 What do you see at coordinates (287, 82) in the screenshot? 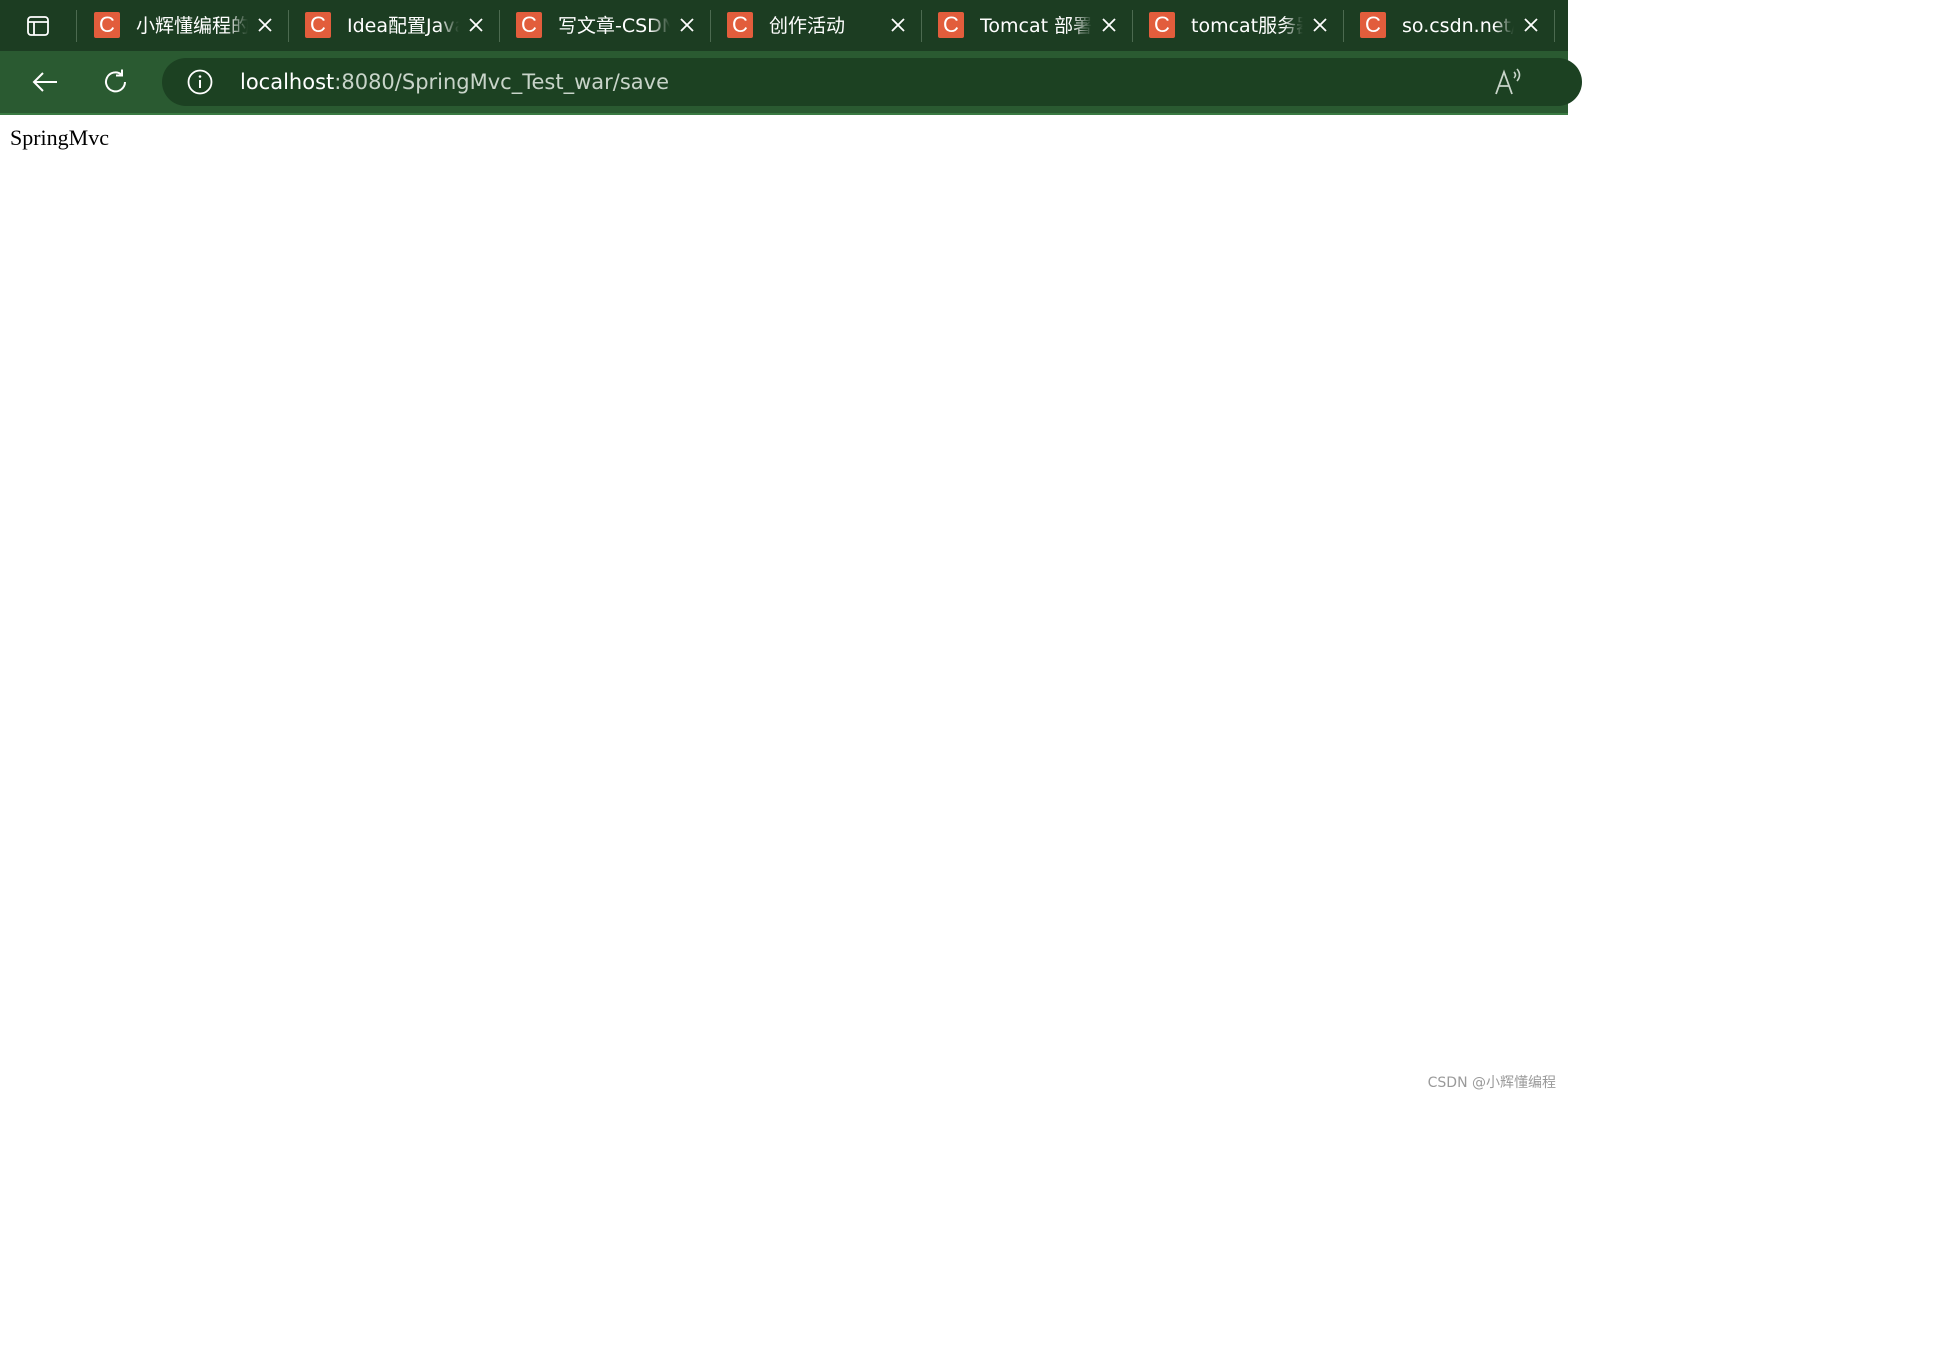
I see `url-host: localhost` at bounding box center [287, 82].